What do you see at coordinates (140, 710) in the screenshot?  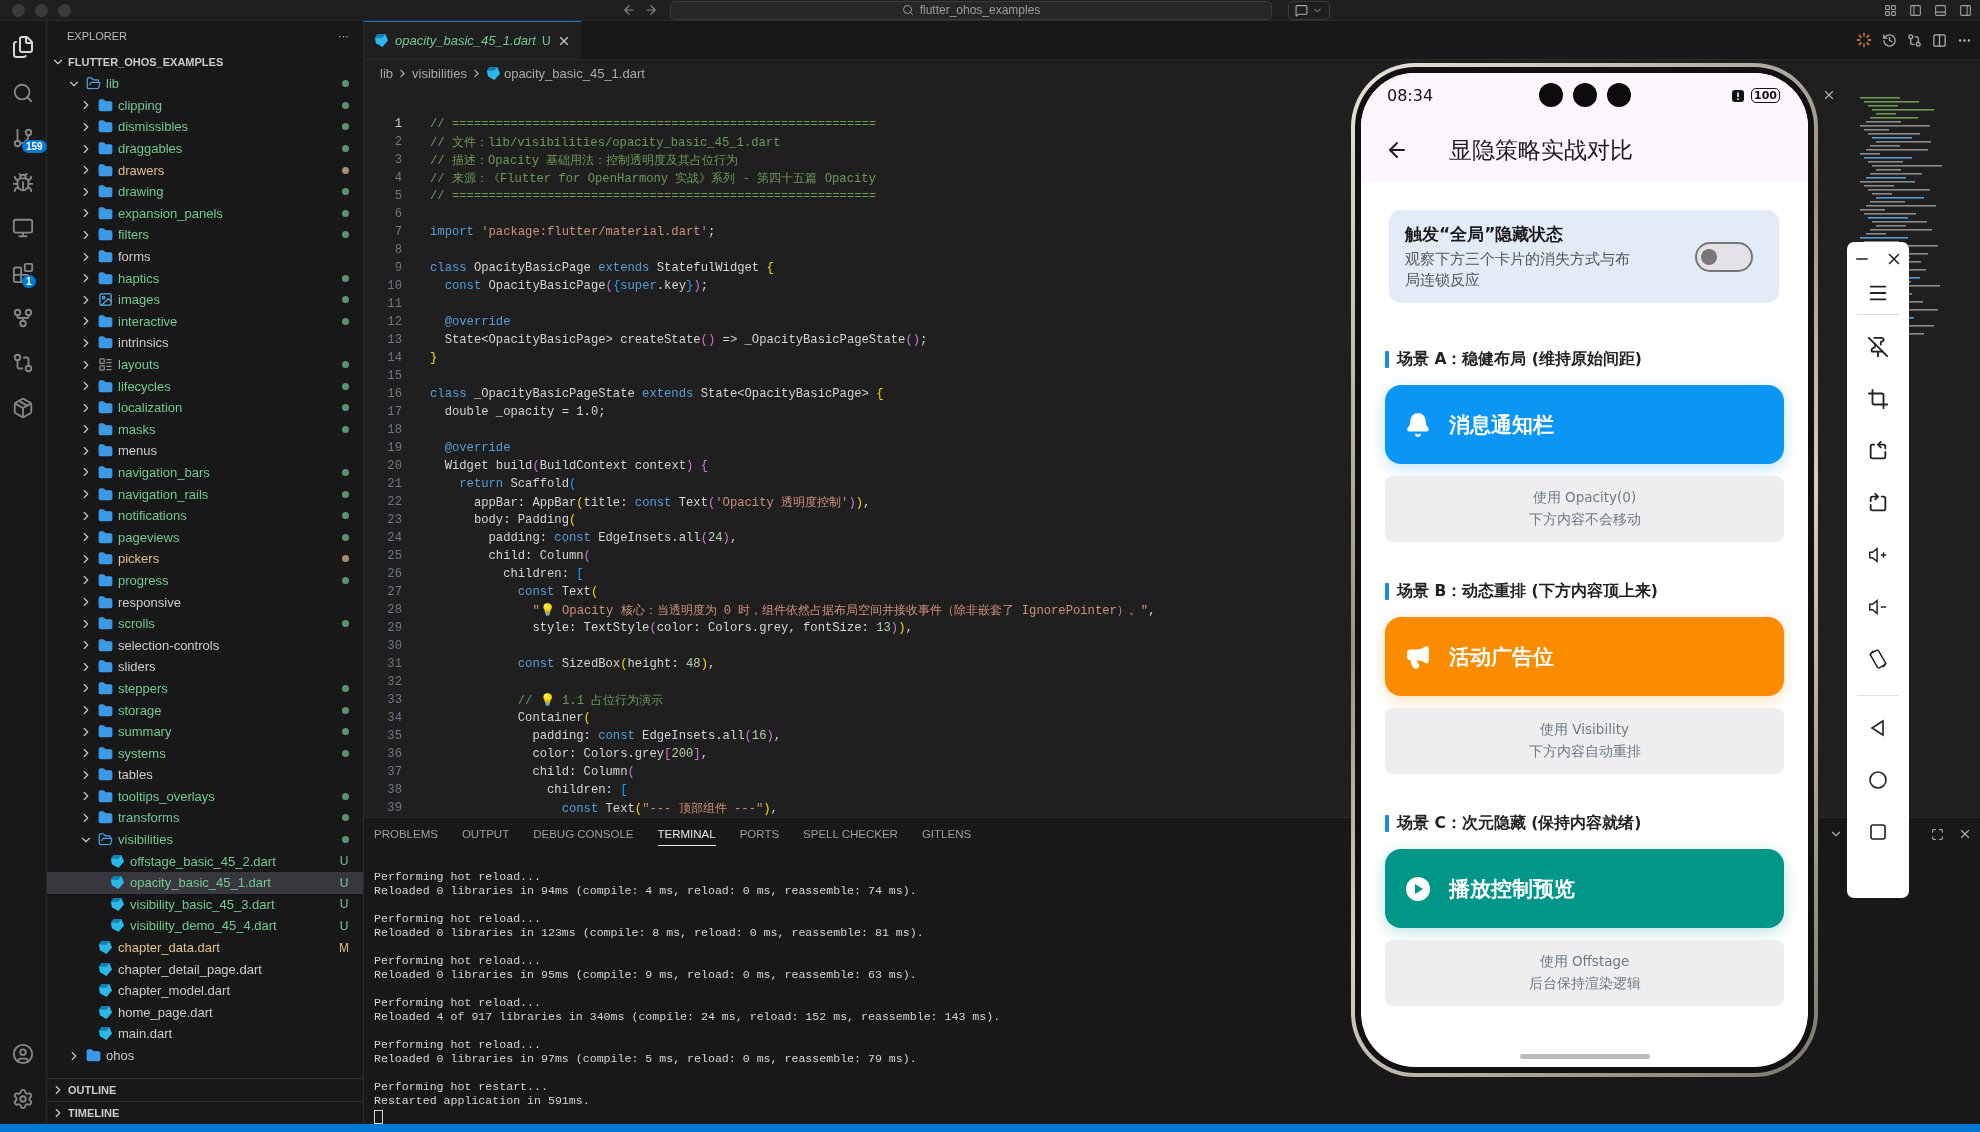 I see `item-label: storage` at bounding box center [140, 710].